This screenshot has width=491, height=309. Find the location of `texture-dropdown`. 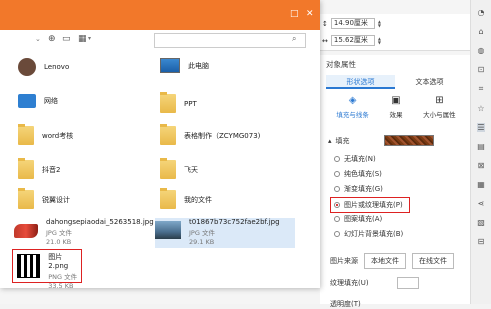

texture-dropdown is located at coordinates (407, 283).